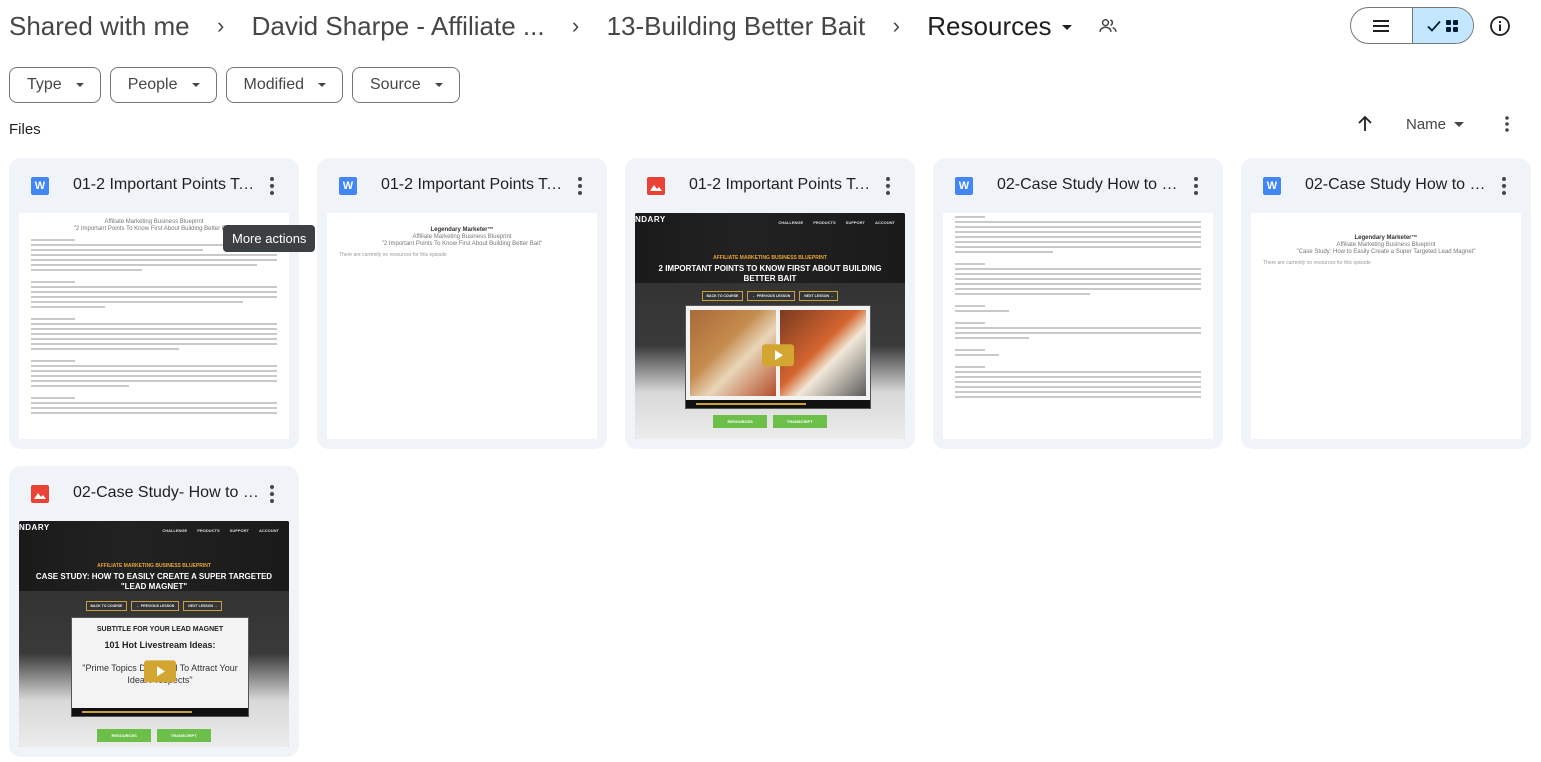  I want to click on view-toggle, so click(1412, 25).